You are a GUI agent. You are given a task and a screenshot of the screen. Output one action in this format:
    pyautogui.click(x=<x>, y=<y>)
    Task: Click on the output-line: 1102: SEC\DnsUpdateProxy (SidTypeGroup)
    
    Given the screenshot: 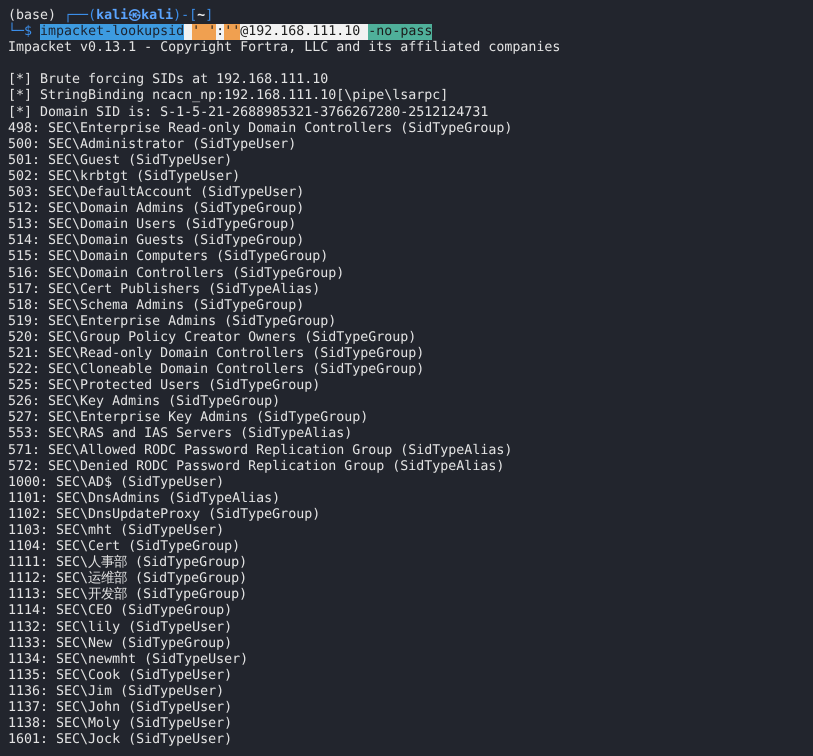 What is the action you would take?
    pyautogui.click(x=164, y=514)
    